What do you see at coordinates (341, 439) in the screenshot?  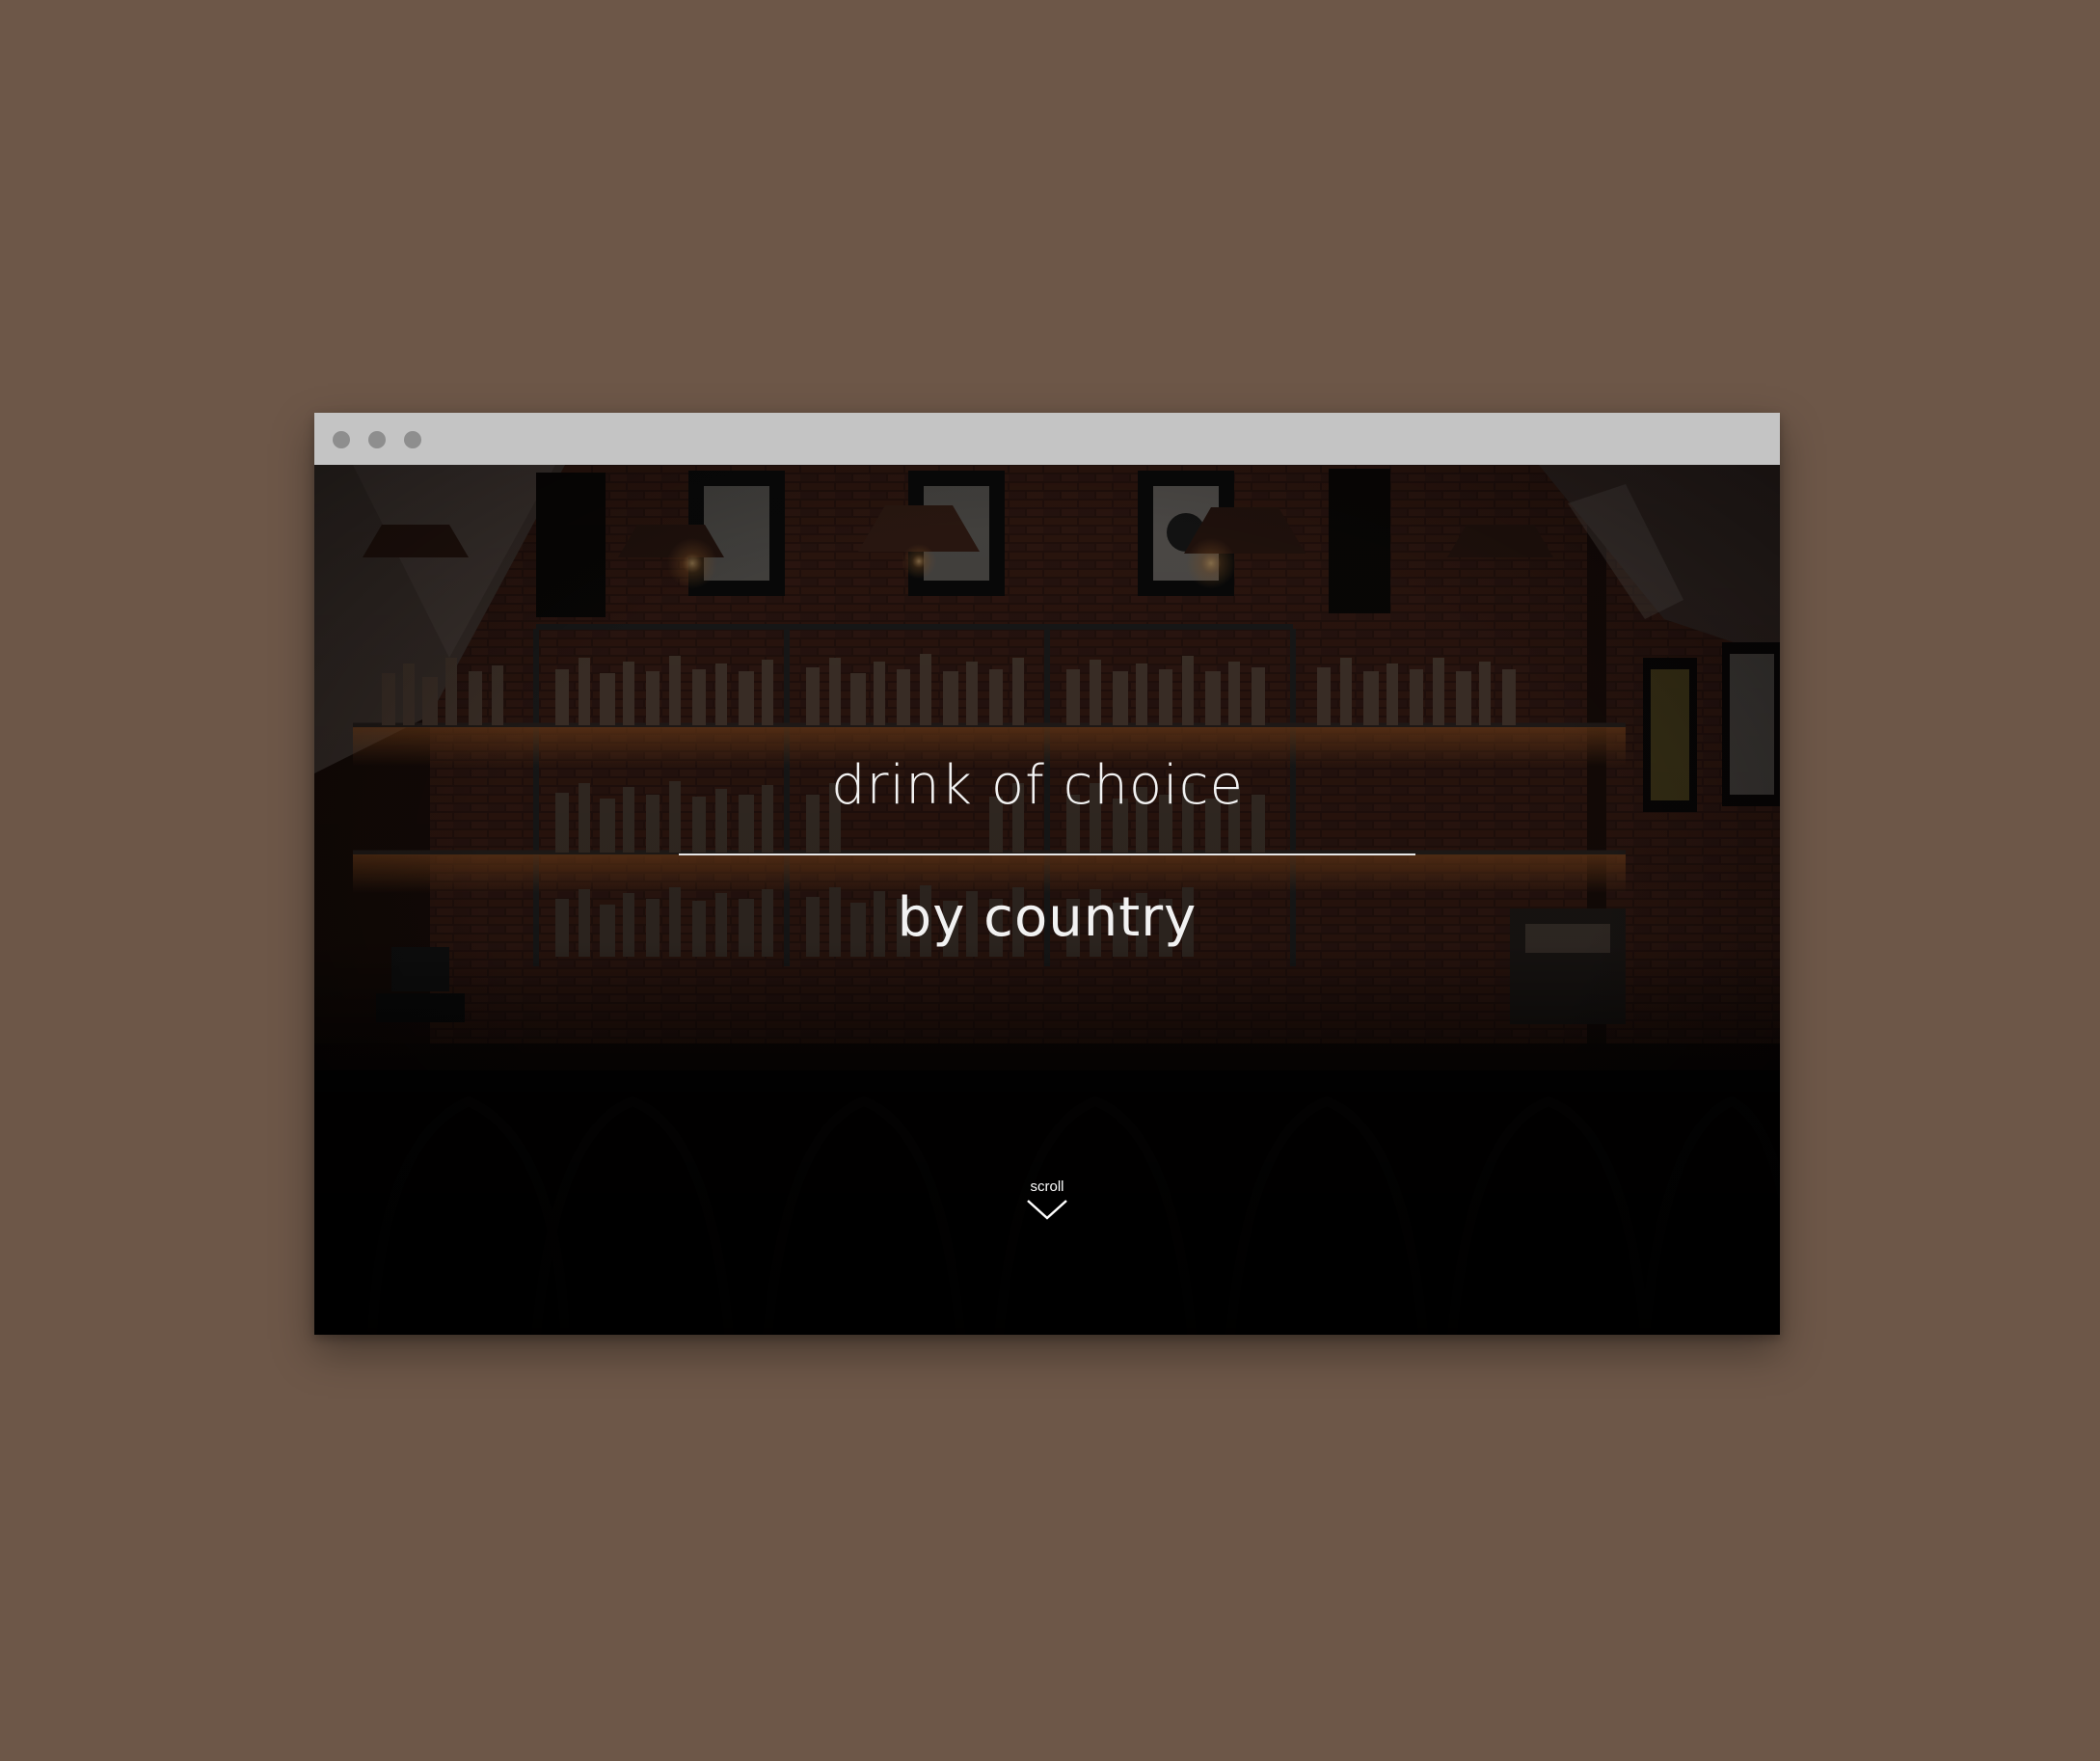 I see `window-close-dot` at bounding box center [341, 439].